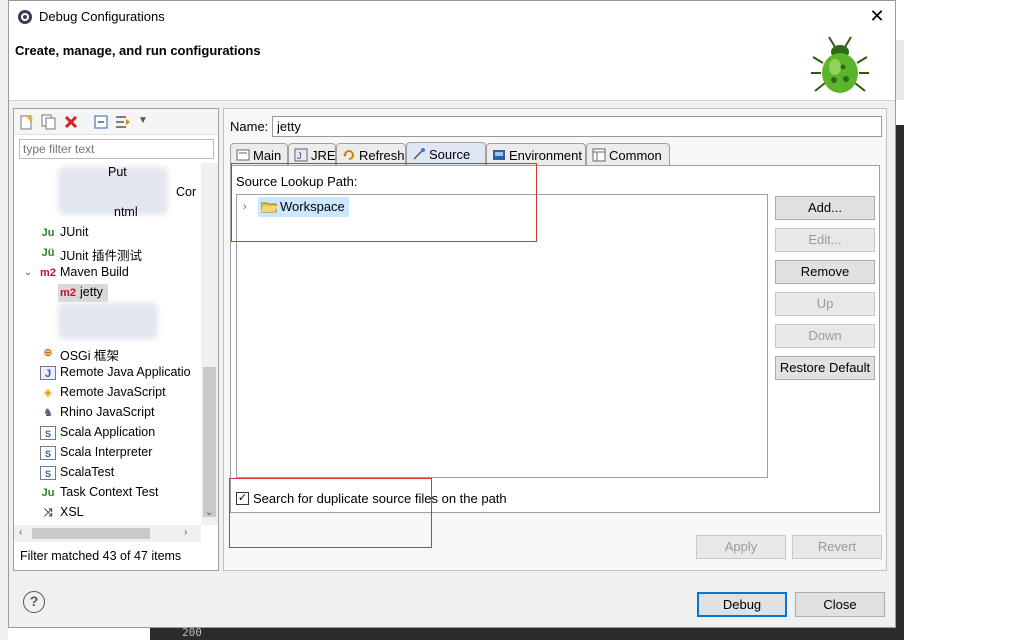 The image size is (1024, 640). What do you see at coordinates (825, 272) in the screenshot?
I see `remove-button: Remove` at bounding box center [825, 272].